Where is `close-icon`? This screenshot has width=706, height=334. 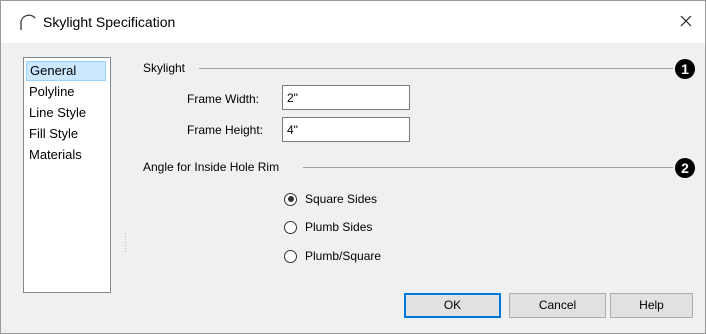
close-icon is located at coordinates (686, 21).